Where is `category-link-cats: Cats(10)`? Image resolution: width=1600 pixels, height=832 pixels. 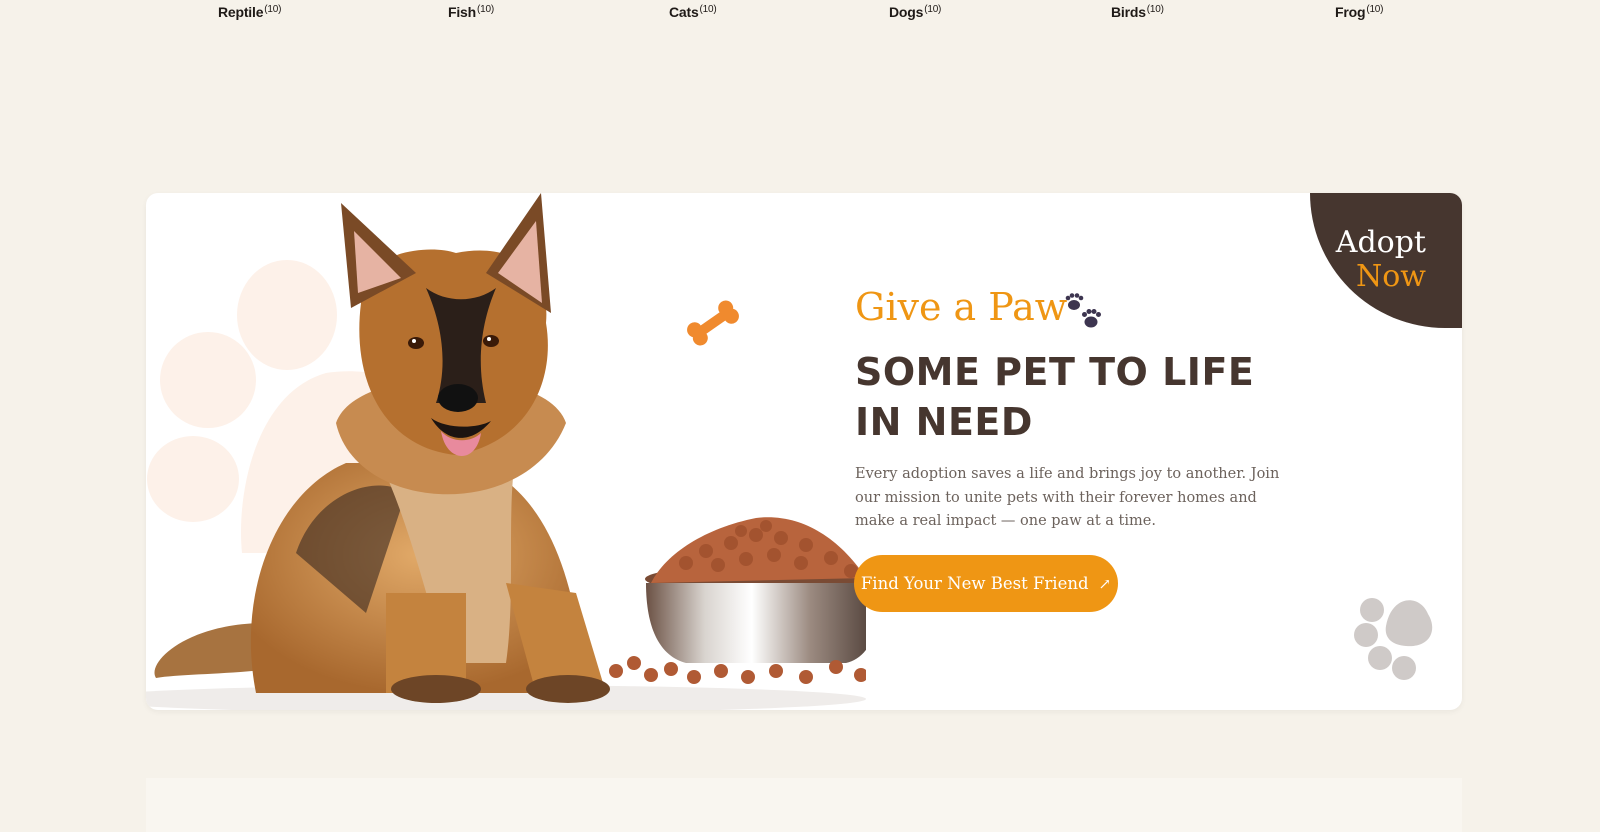 category-link-cats: Cats(10) is located at coordinates (693, 12).